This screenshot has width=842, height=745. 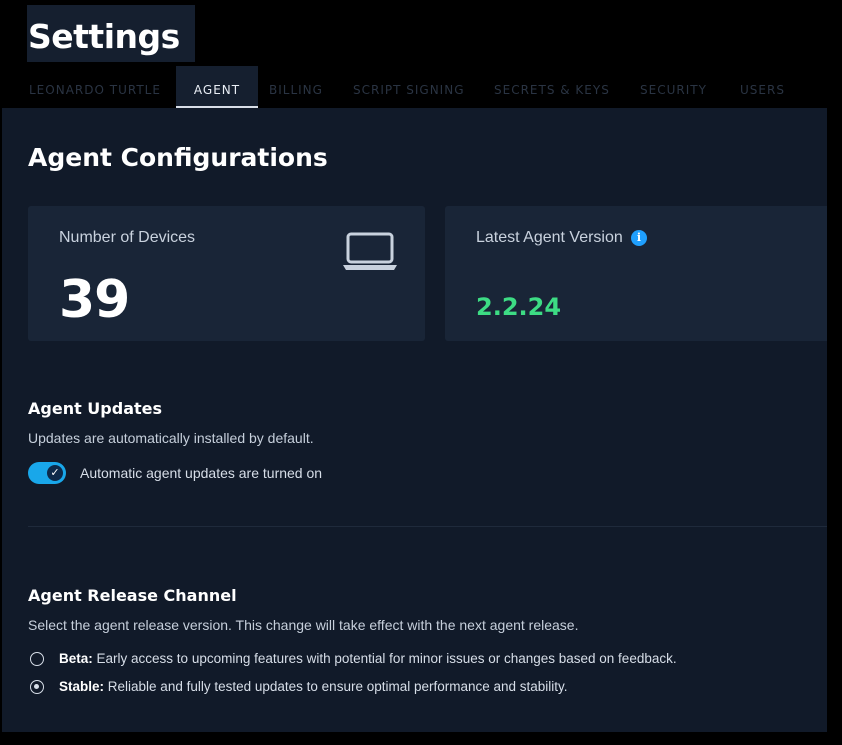 I want to click on version-card: Latest Agent Version i 2.2.24, so click(x=636, y=273).